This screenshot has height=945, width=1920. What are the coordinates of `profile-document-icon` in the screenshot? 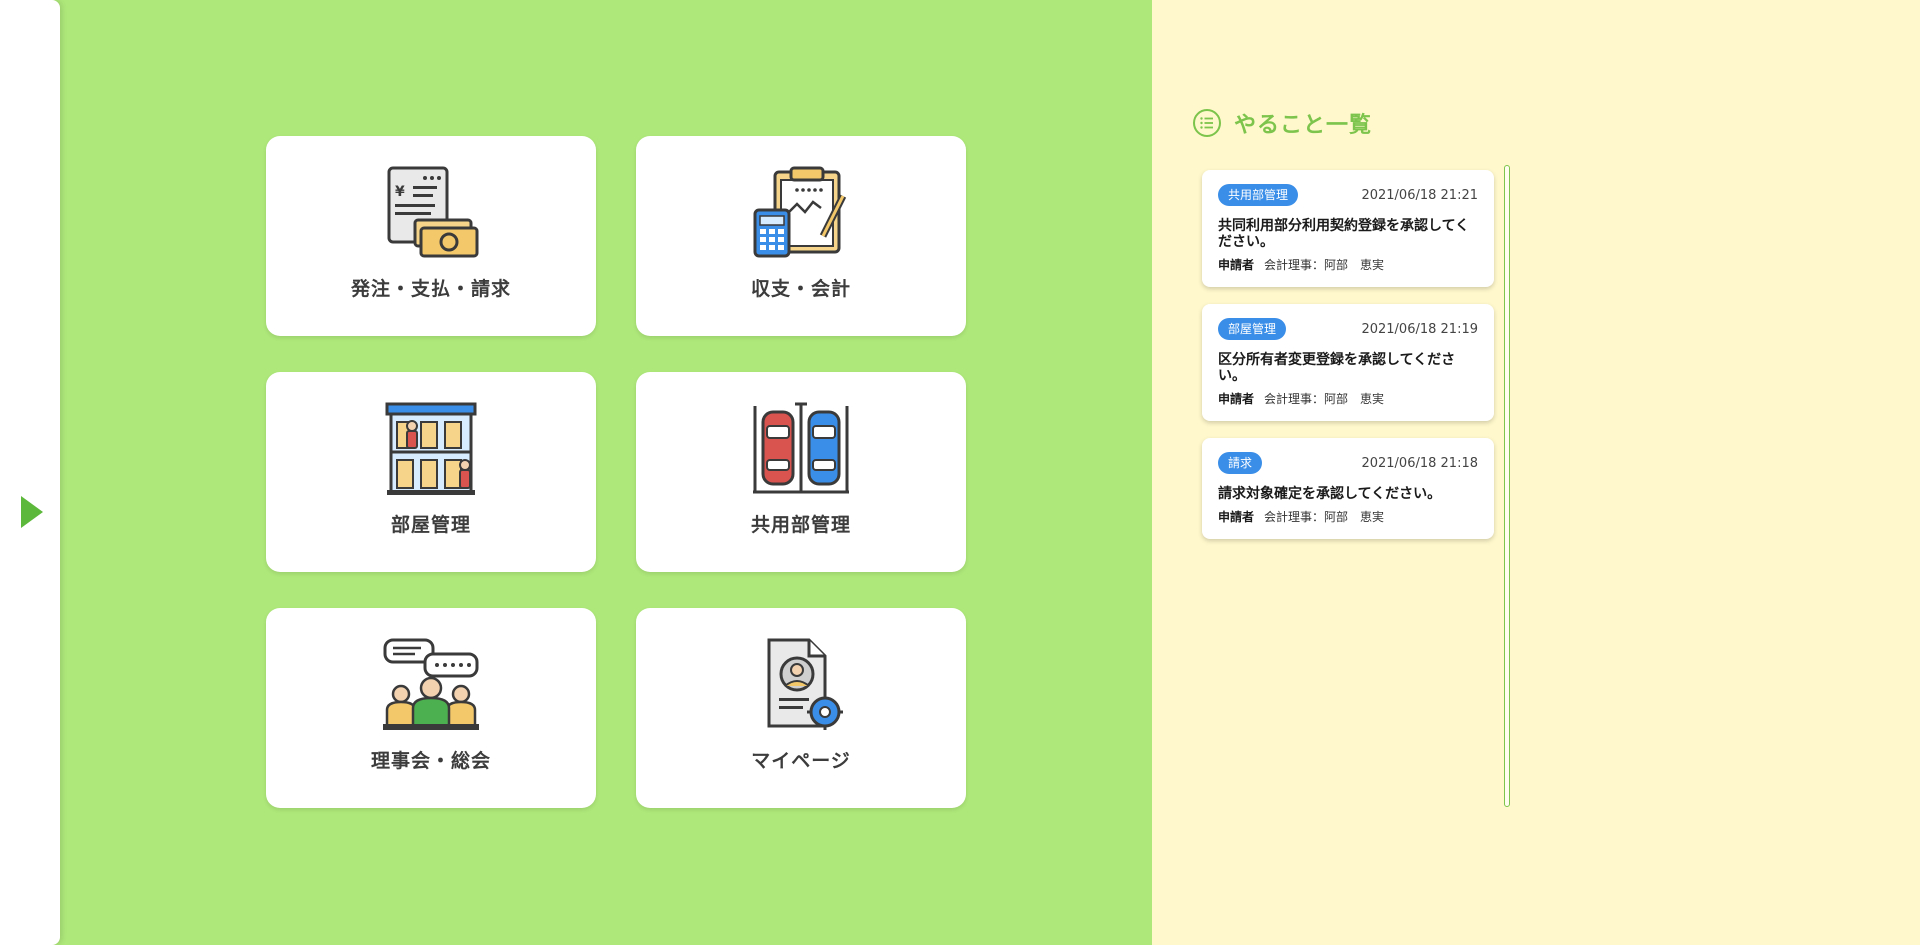 It's located at (805, 684).